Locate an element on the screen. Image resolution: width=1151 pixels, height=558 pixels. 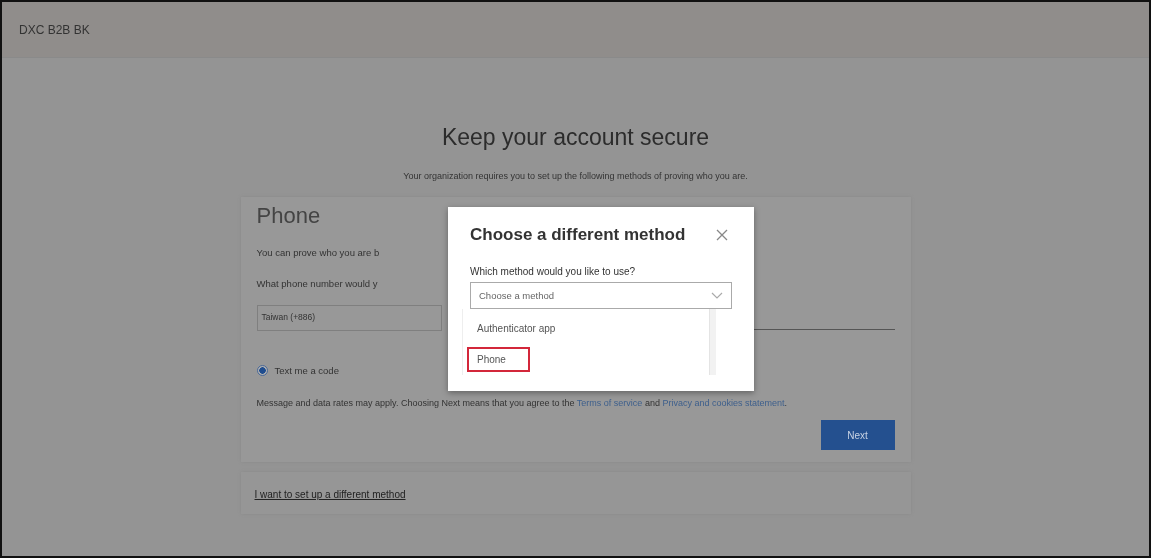
different-method-link: I want to set up a different method is located at coordinates (330, 494).